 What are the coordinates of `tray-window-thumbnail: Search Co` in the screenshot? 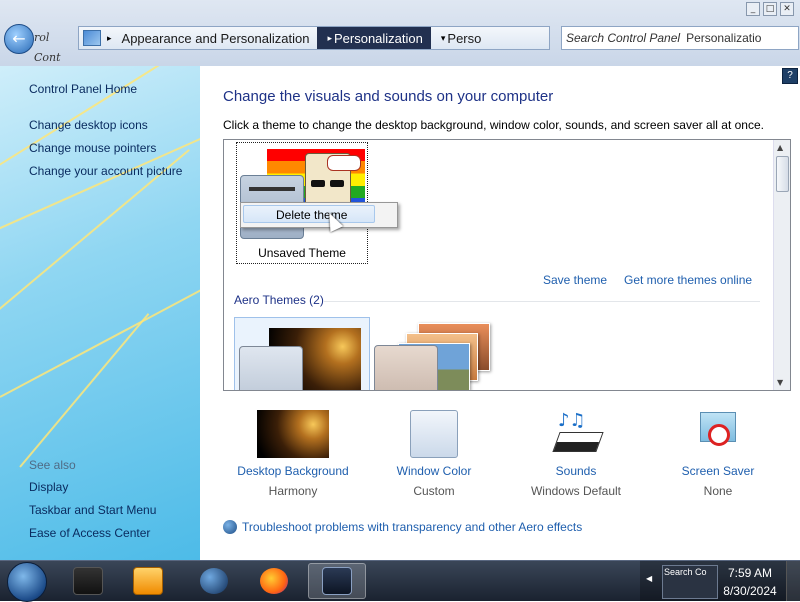 It's located at (690, 582).